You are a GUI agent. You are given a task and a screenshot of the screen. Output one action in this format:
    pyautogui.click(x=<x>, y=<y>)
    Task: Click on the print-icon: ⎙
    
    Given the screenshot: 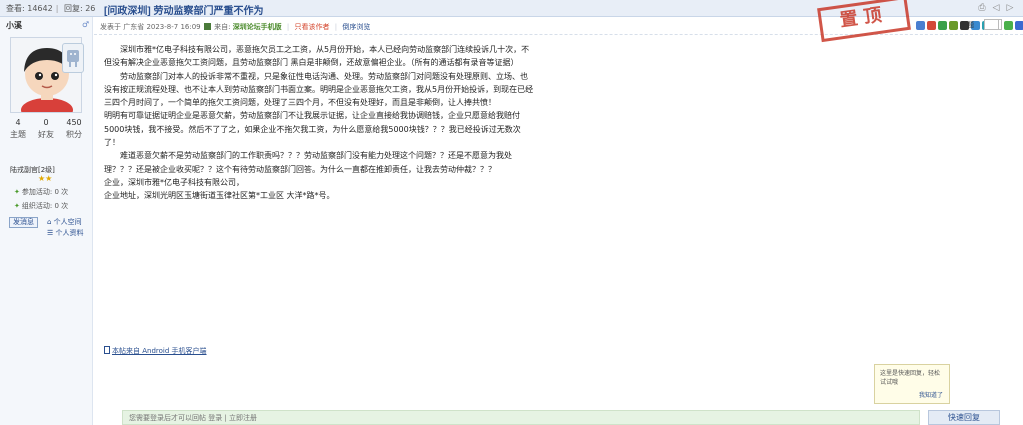 What is the action you would take?
    pyautogui.click(x=982, y=8)
    